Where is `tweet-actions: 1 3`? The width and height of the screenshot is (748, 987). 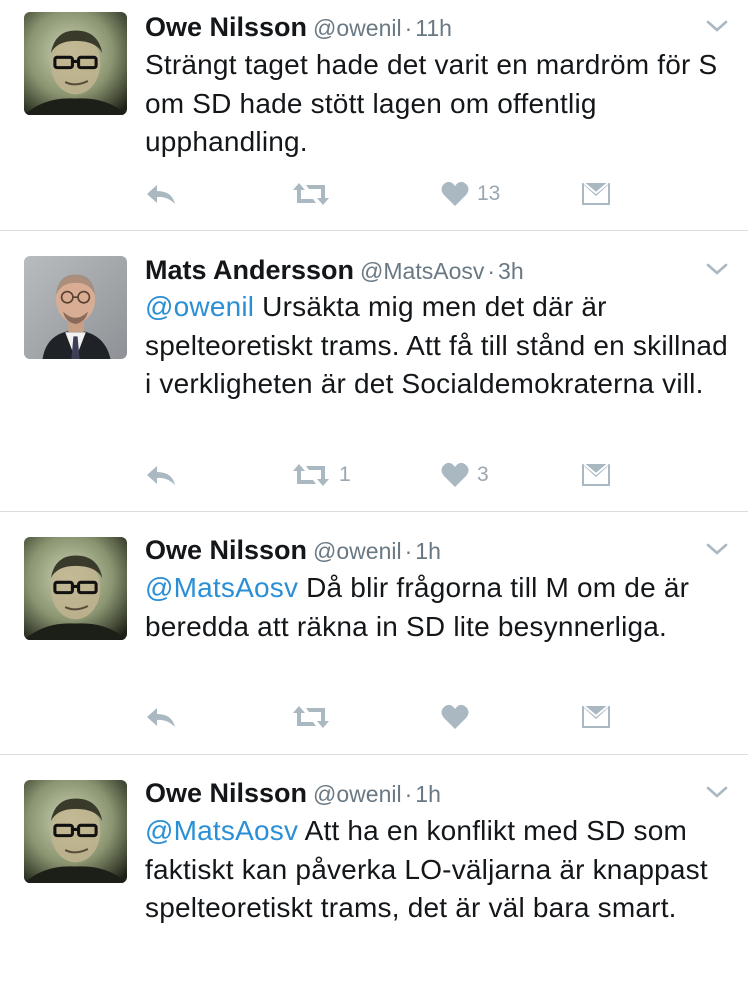 tweet-actions: 1 3 is located at coordinates (395, 475).